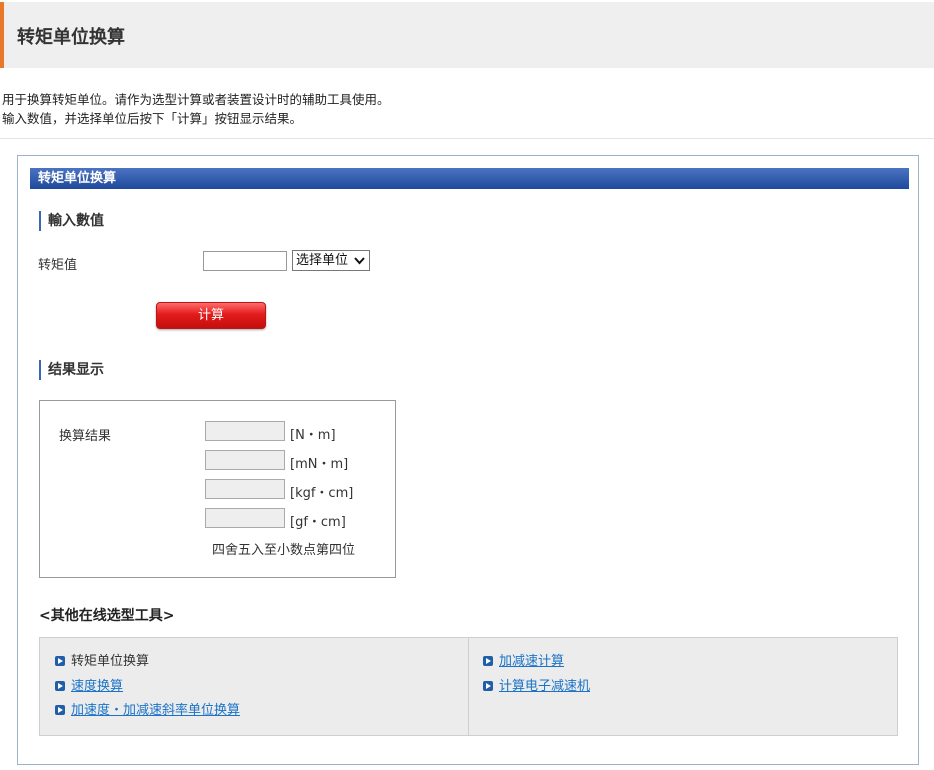 This screenshot has height=770, width=934. I want to click on tool-link-speed: 速度换算, so click(89, 687).